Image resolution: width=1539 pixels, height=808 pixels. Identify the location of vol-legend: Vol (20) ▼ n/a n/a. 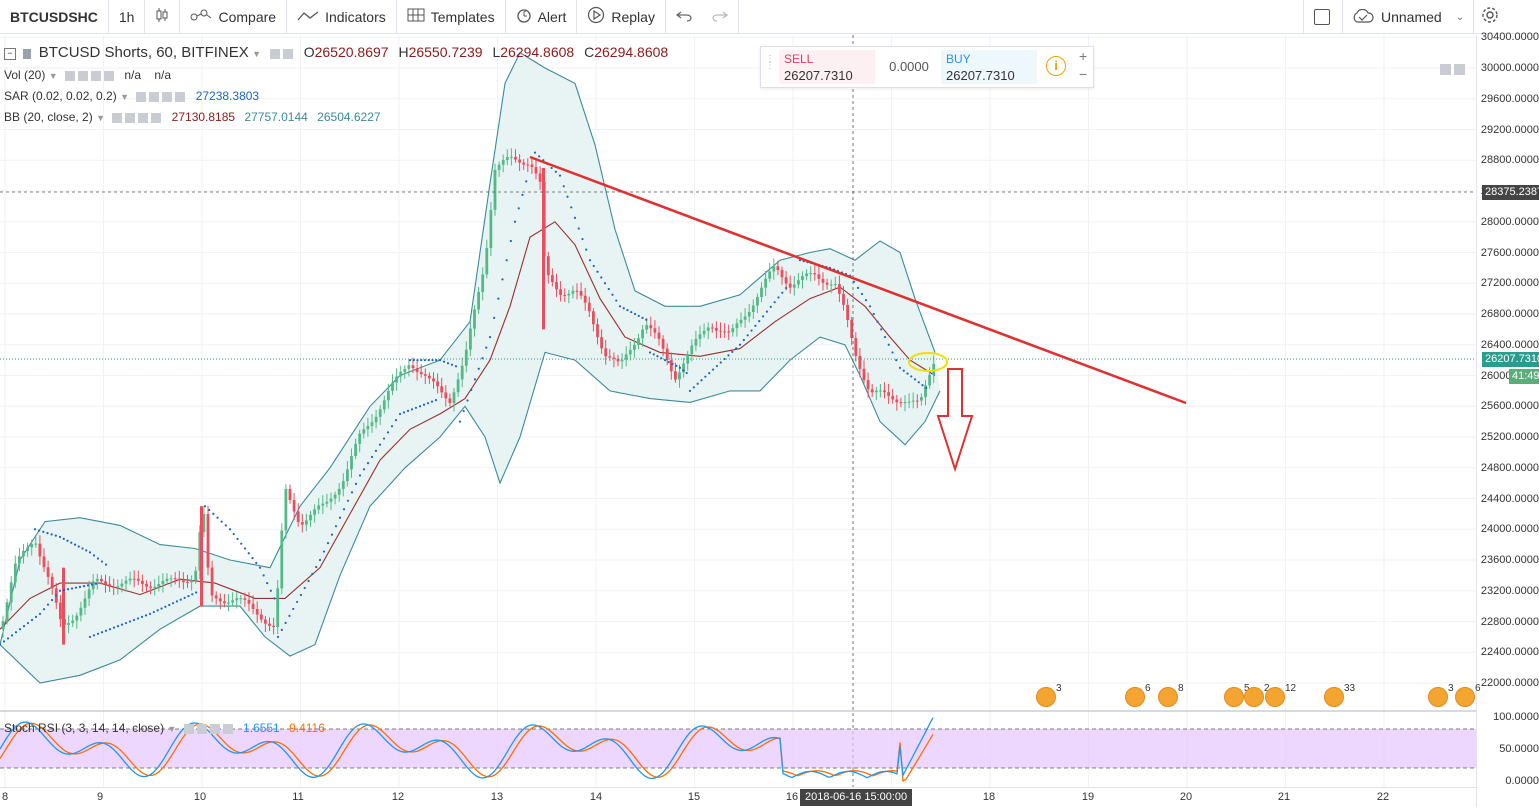
(87, 75).